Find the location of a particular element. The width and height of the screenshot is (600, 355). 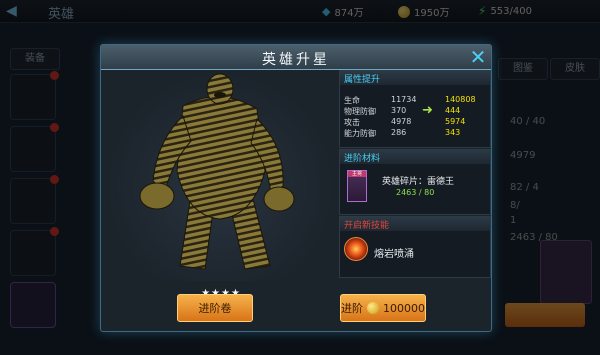

tab-codex: 图鉴 is located at coordinates (523, 69).